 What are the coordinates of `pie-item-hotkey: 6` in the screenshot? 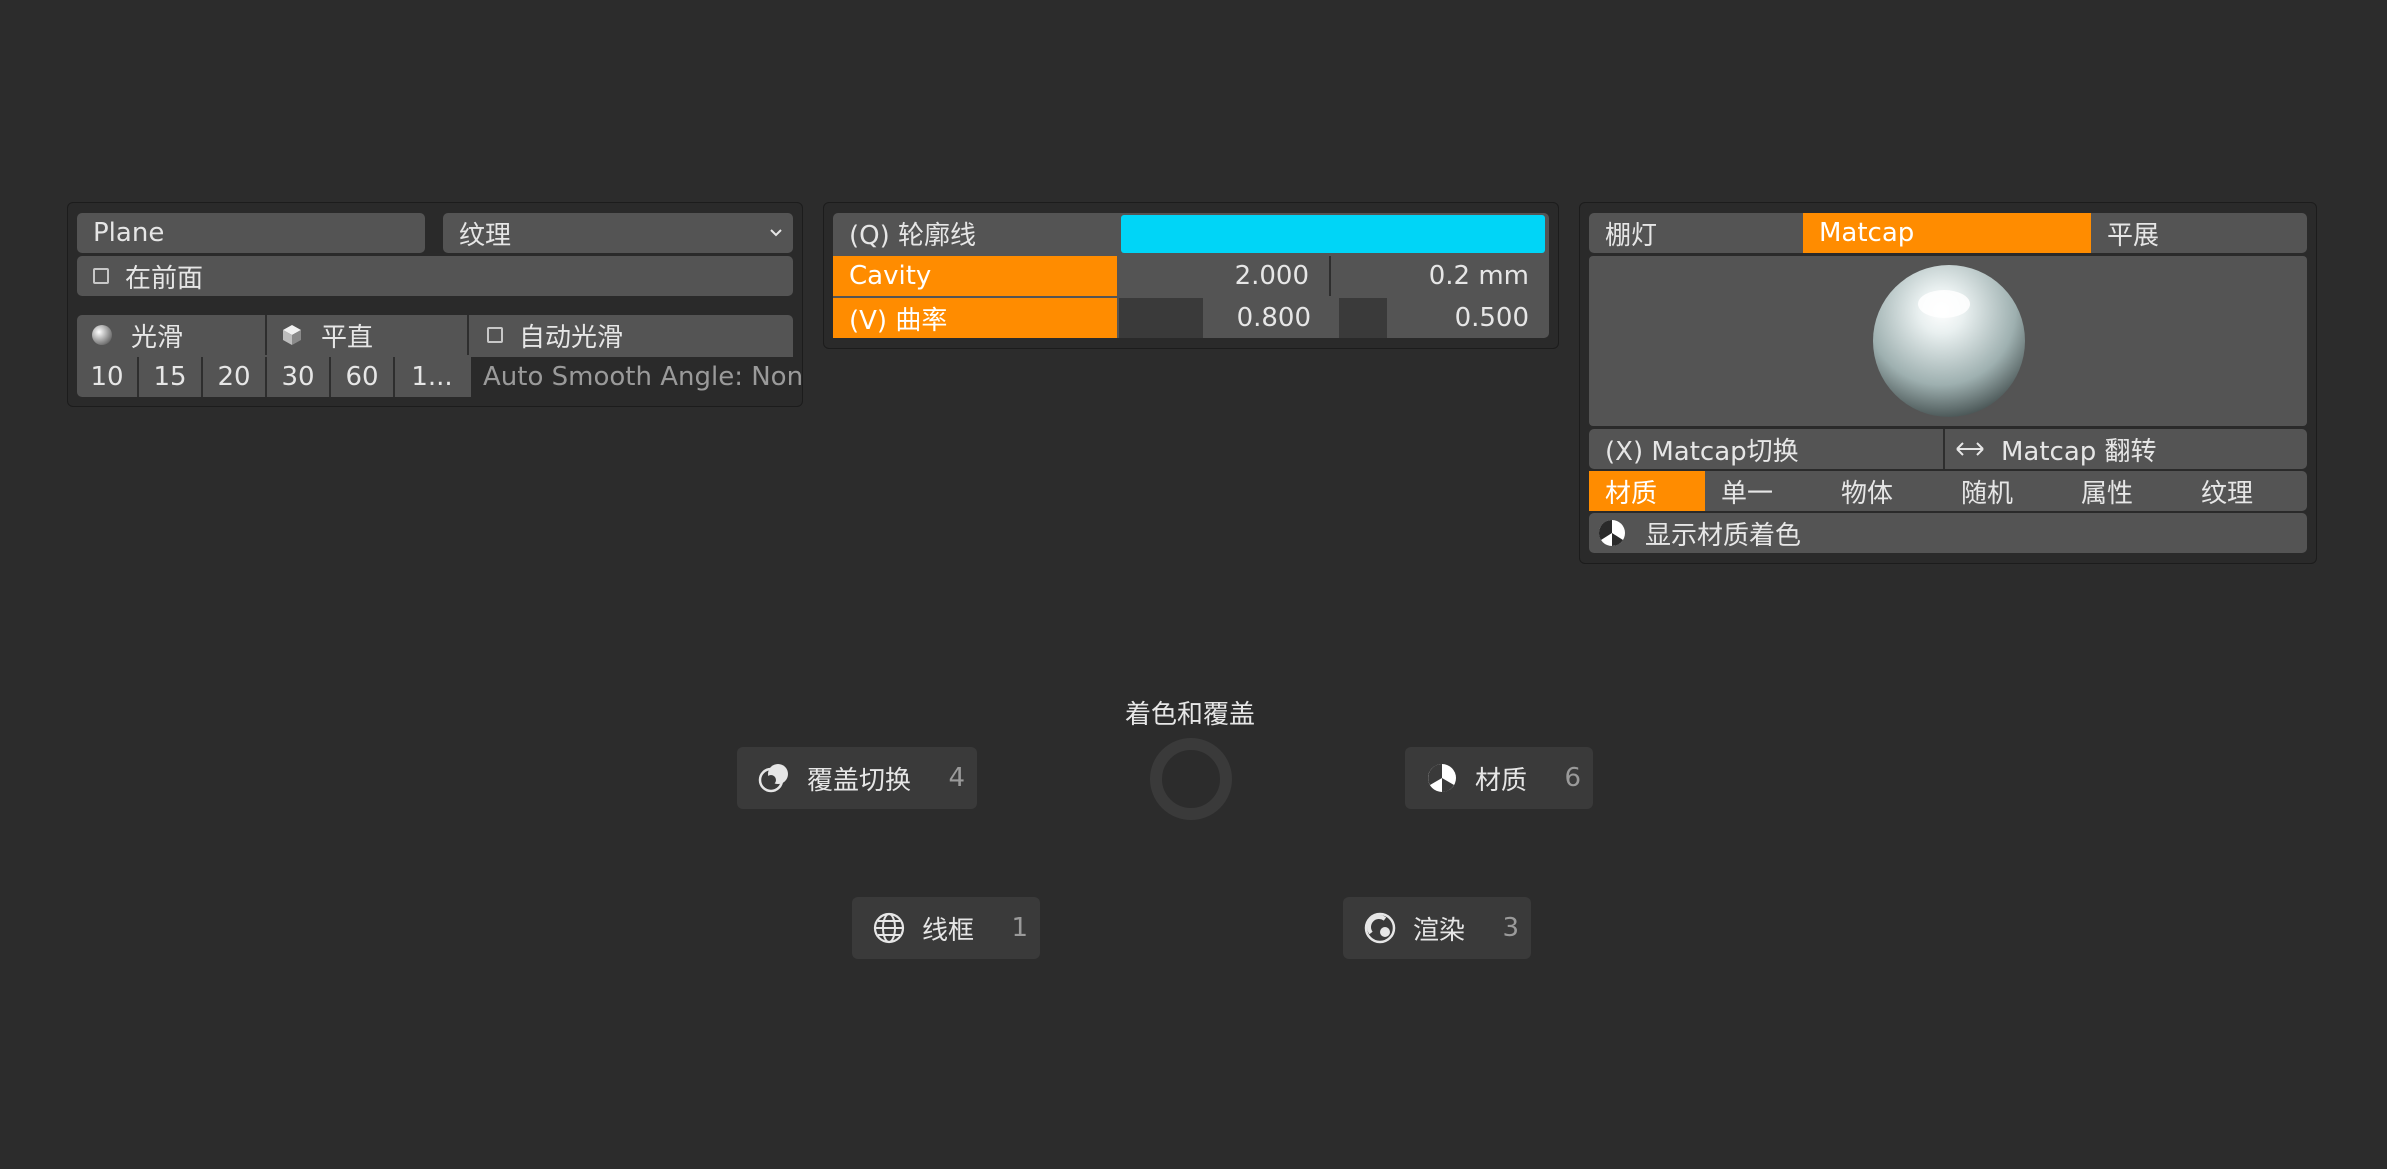 It's located at (1572, 778).